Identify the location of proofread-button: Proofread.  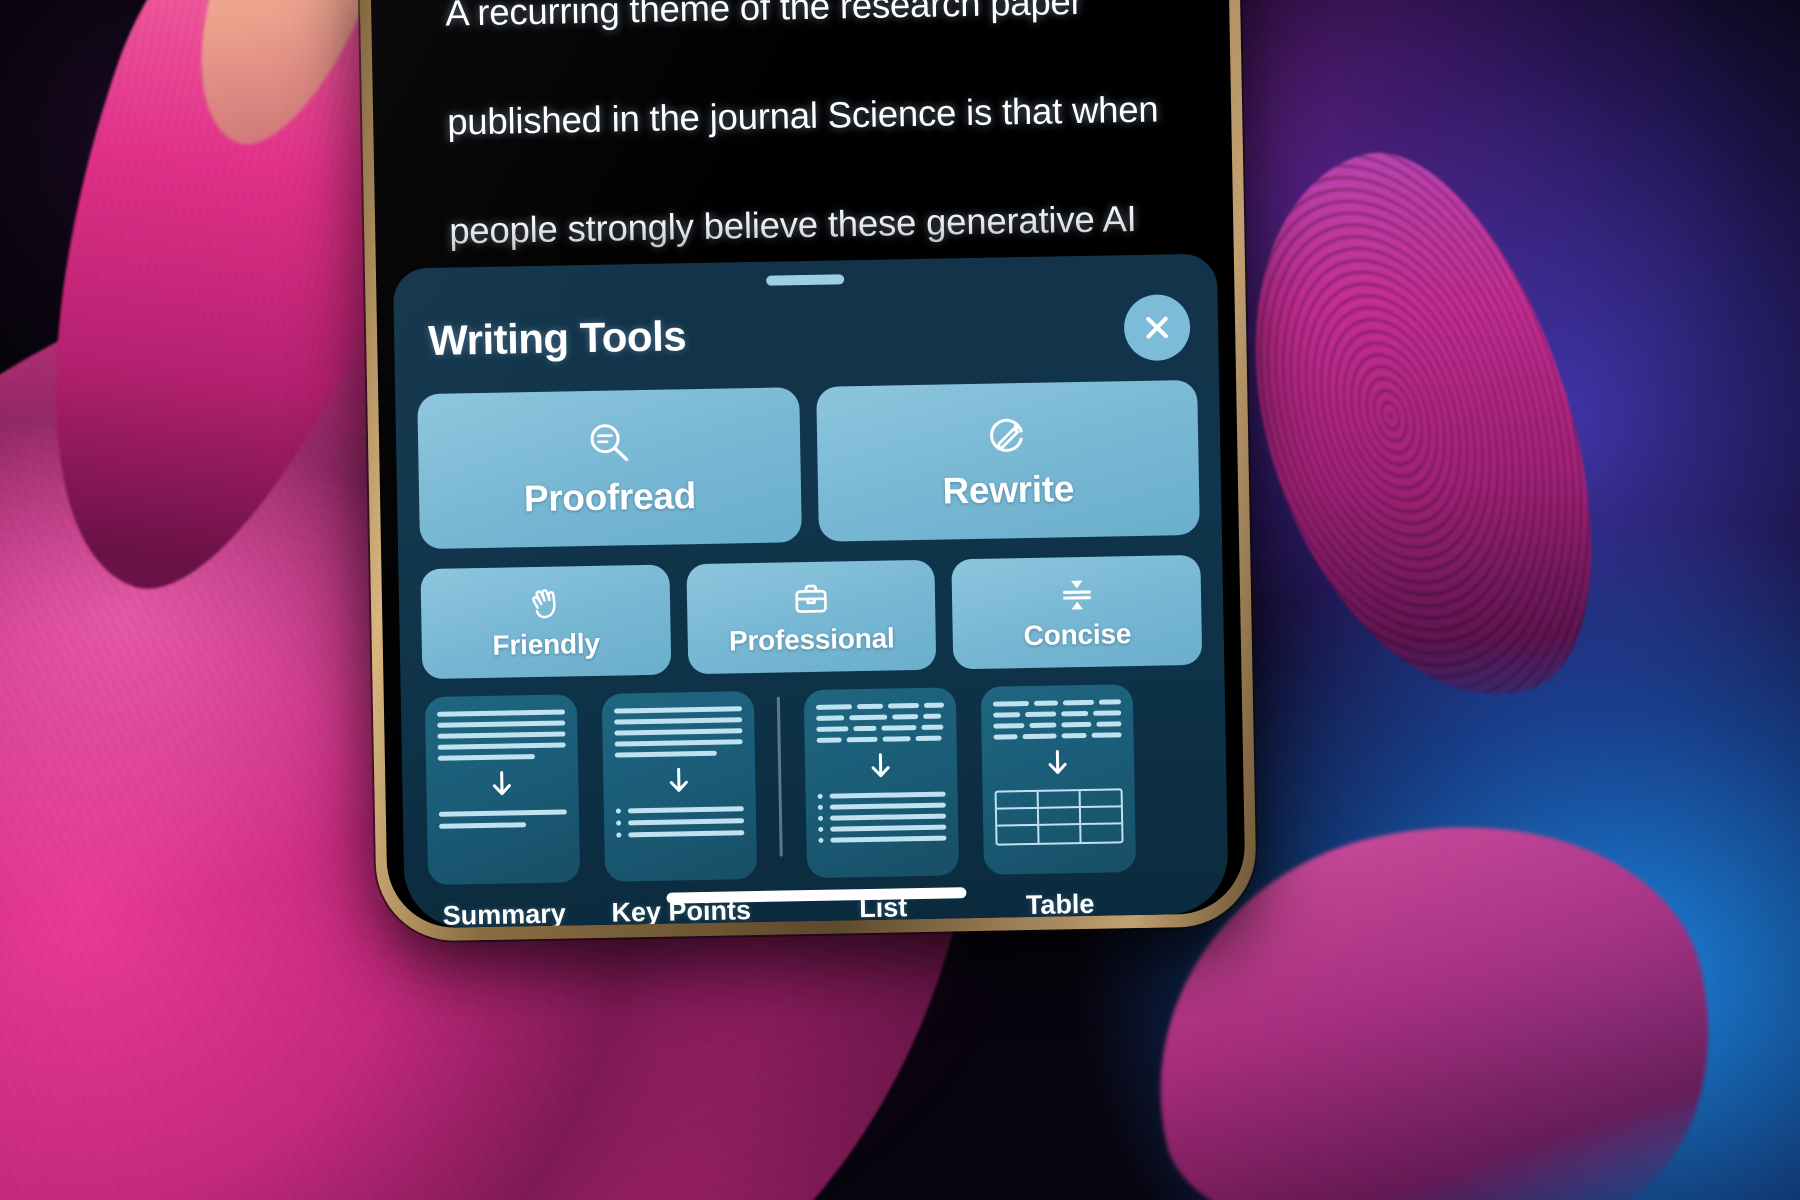
(609, 468).